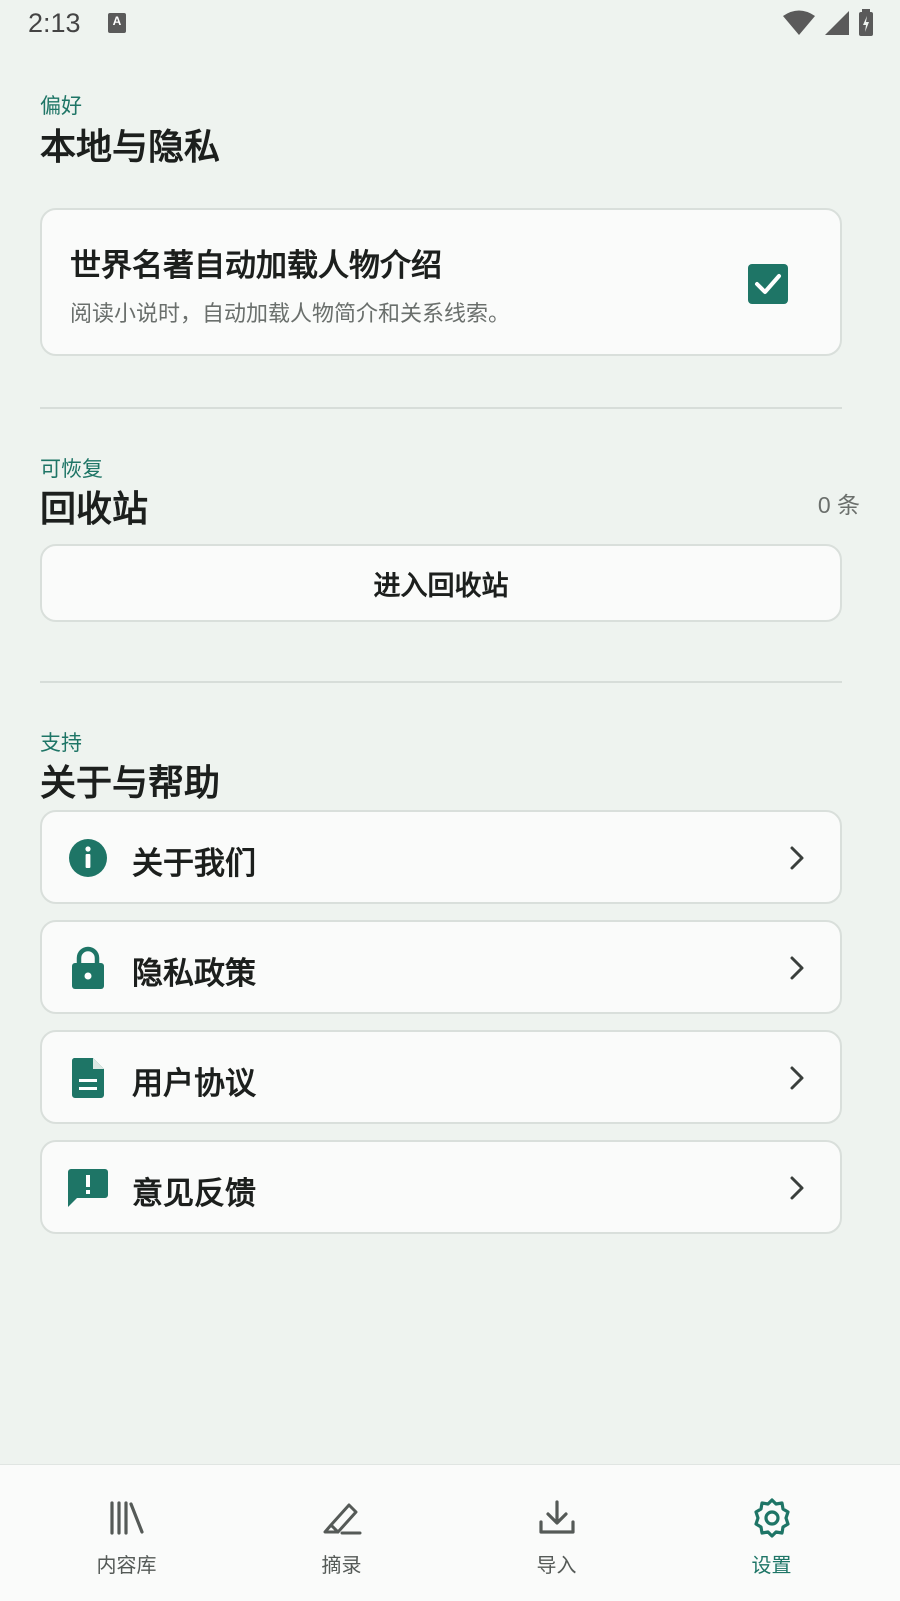 The width and height of the screenshot is (900, 1601). I want to click on recycle-eyebrow: 可恢复, so click(71, 469).